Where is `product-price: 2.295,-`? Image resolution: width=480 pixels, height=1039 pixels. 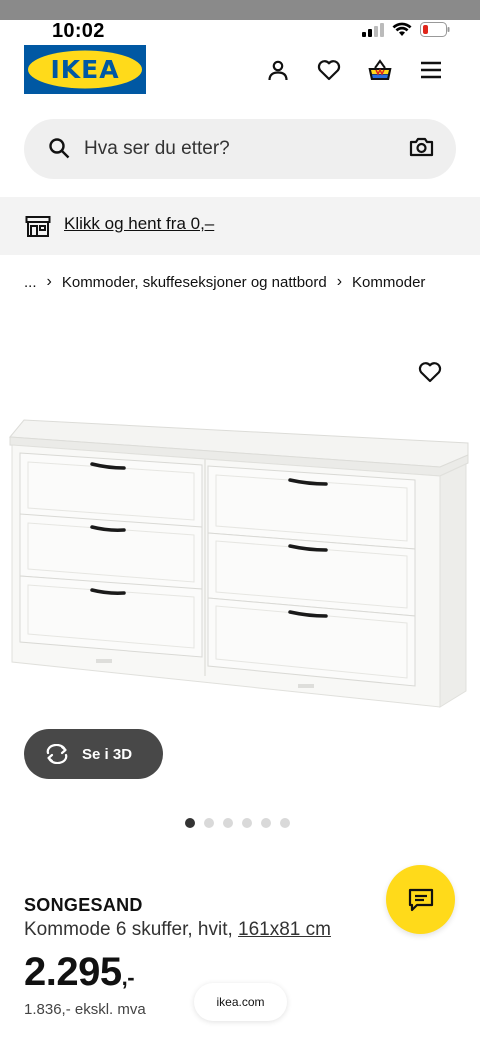 product-price: 2.295,- is located at coordinates (79, 972).